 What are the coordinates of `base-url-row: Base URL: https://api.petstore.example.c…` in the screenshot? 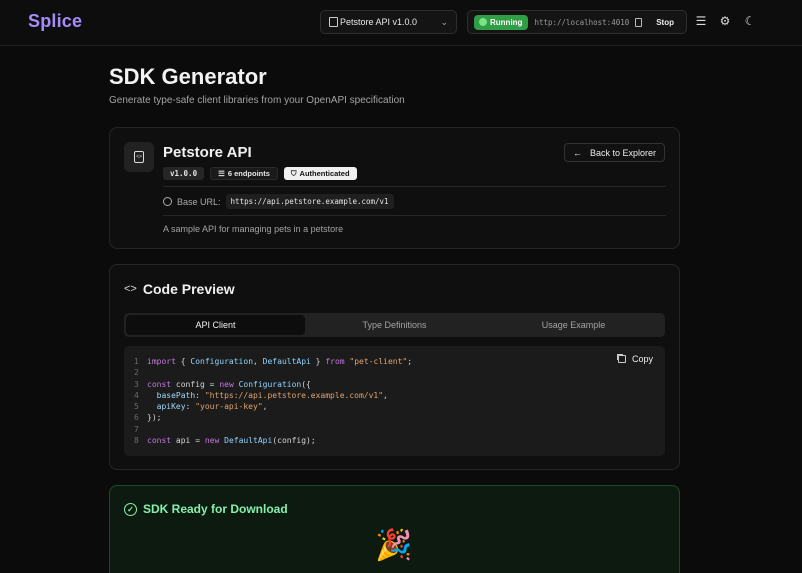 It's located at (278, 201).